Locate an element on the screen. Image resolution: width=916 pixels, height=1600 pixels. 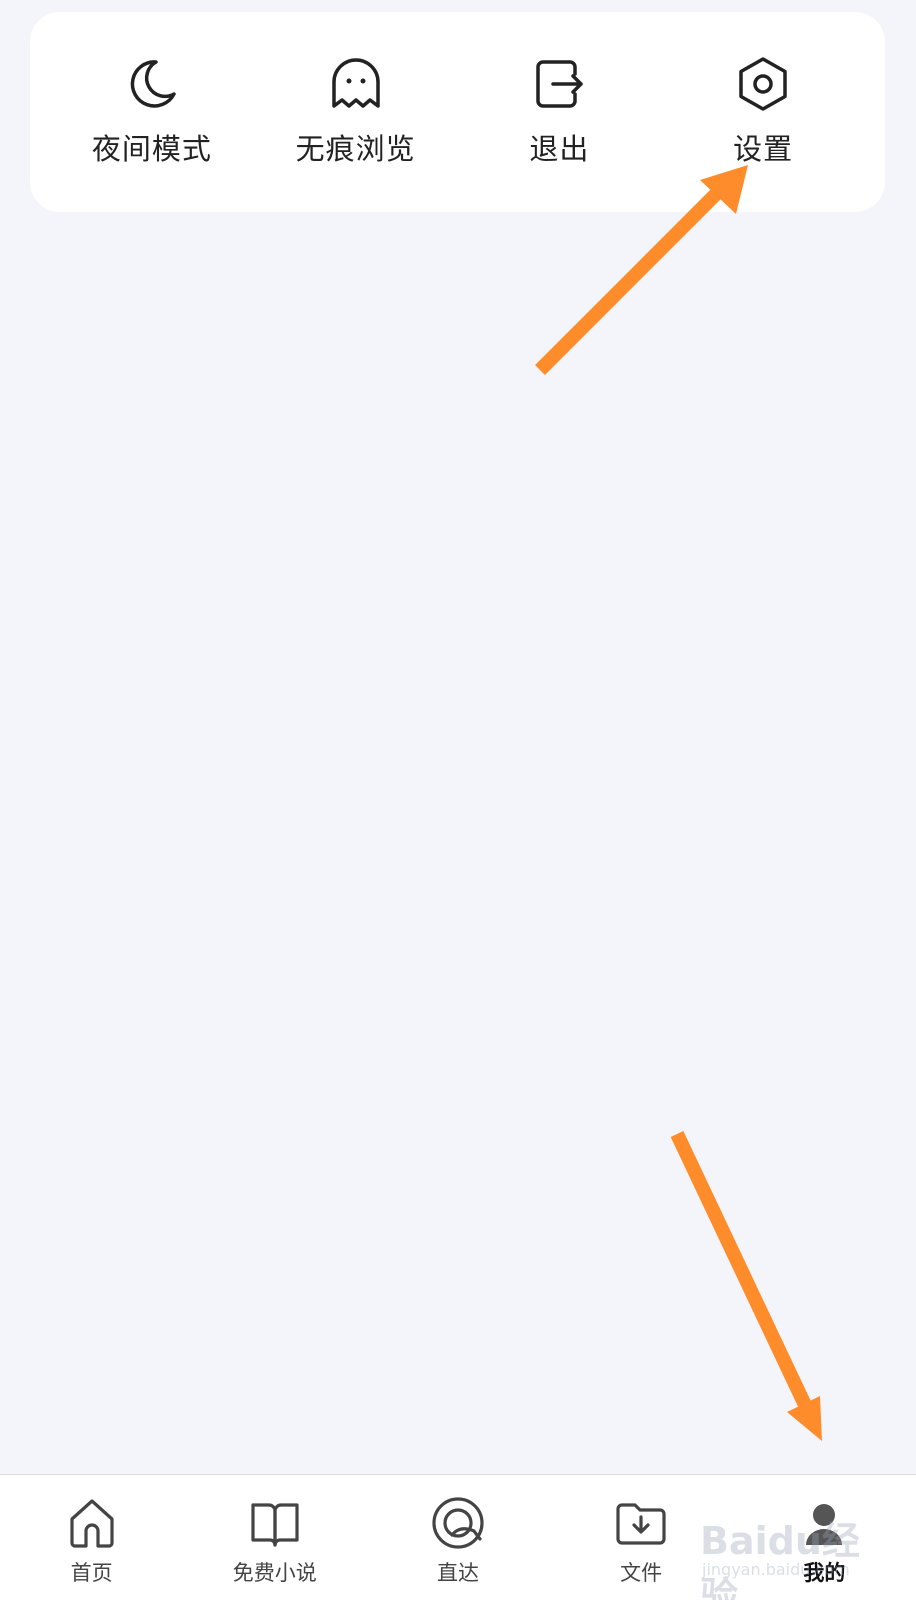
incognito-label: 无痕浏览 is located at coordinates (355, 149).